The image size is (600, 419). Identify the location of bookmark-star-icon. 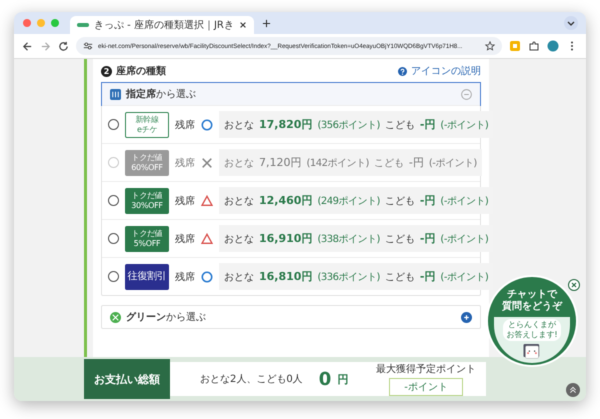
(490, 46).